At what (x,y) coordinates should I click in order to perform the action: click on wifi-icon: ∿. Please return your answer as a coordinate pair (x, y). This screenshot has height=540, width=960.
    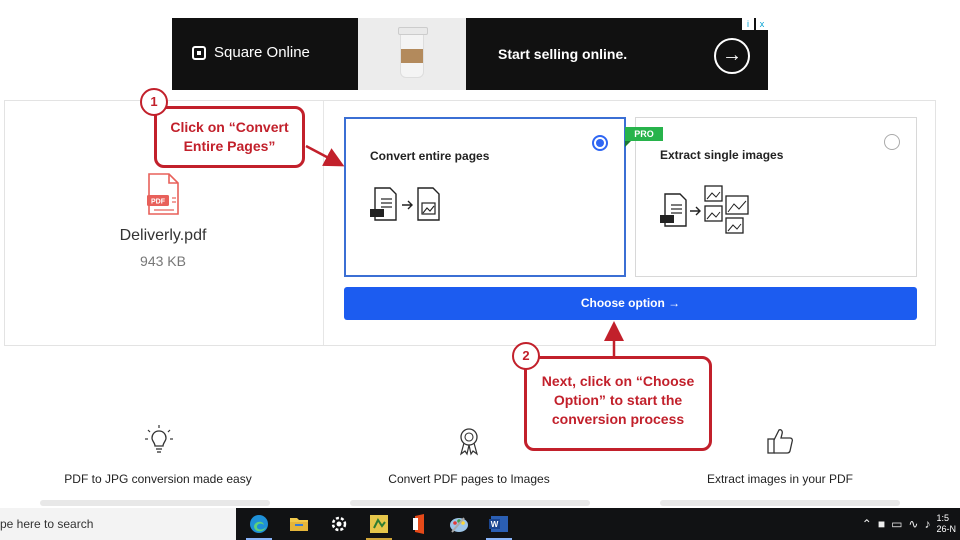
    Looking at the image, I should click on (913, 524).